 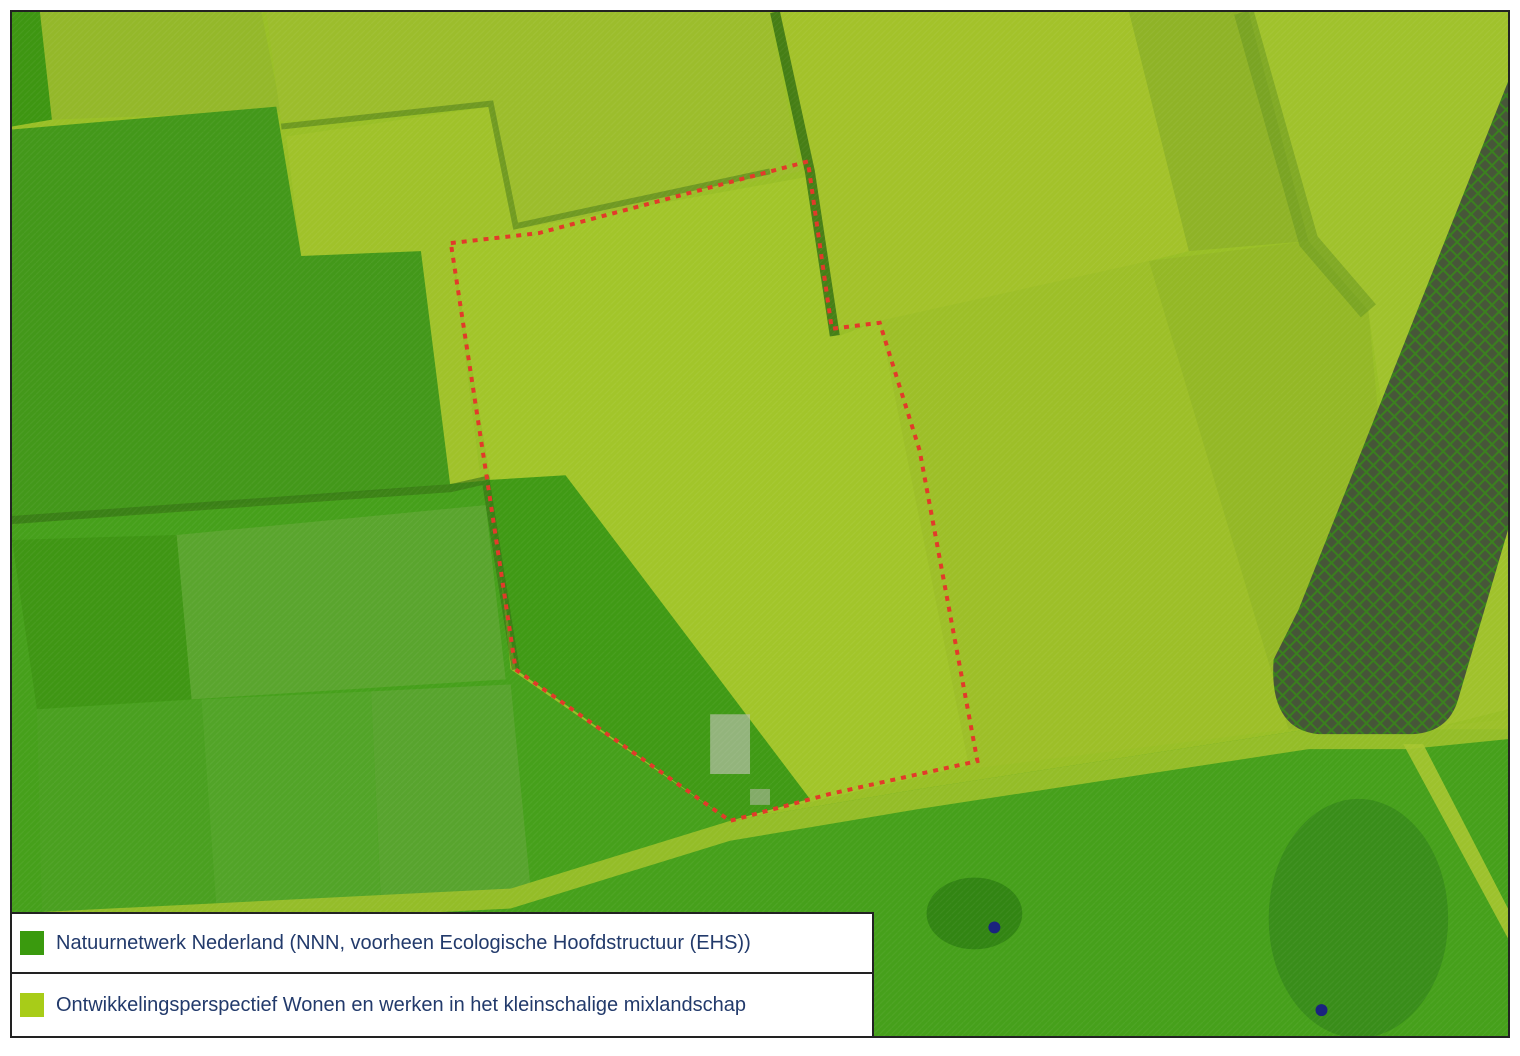 What do you see at coordinates (32, 943) in the screenshot?
I see `legend-swatch-natuurnetwerk` at bounding box center [32, 943].